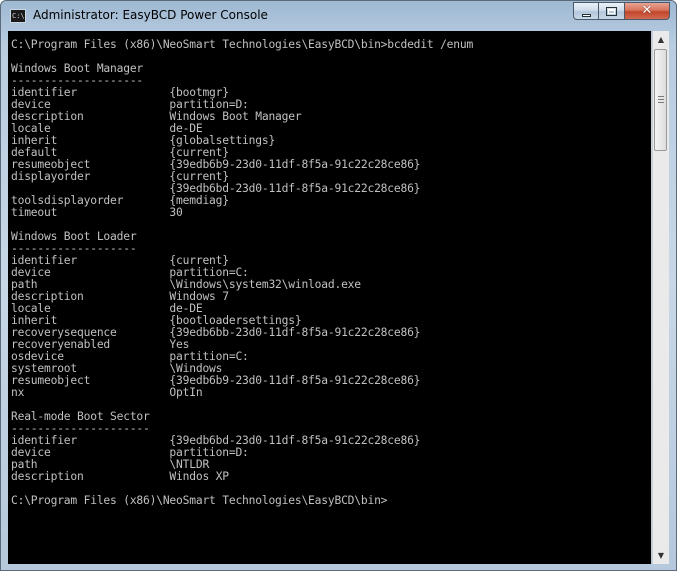  What do you see at coordinates (120, 476) in the screenshot?
I see `console-line: description Windos XP` at bounding box center [120, 476].